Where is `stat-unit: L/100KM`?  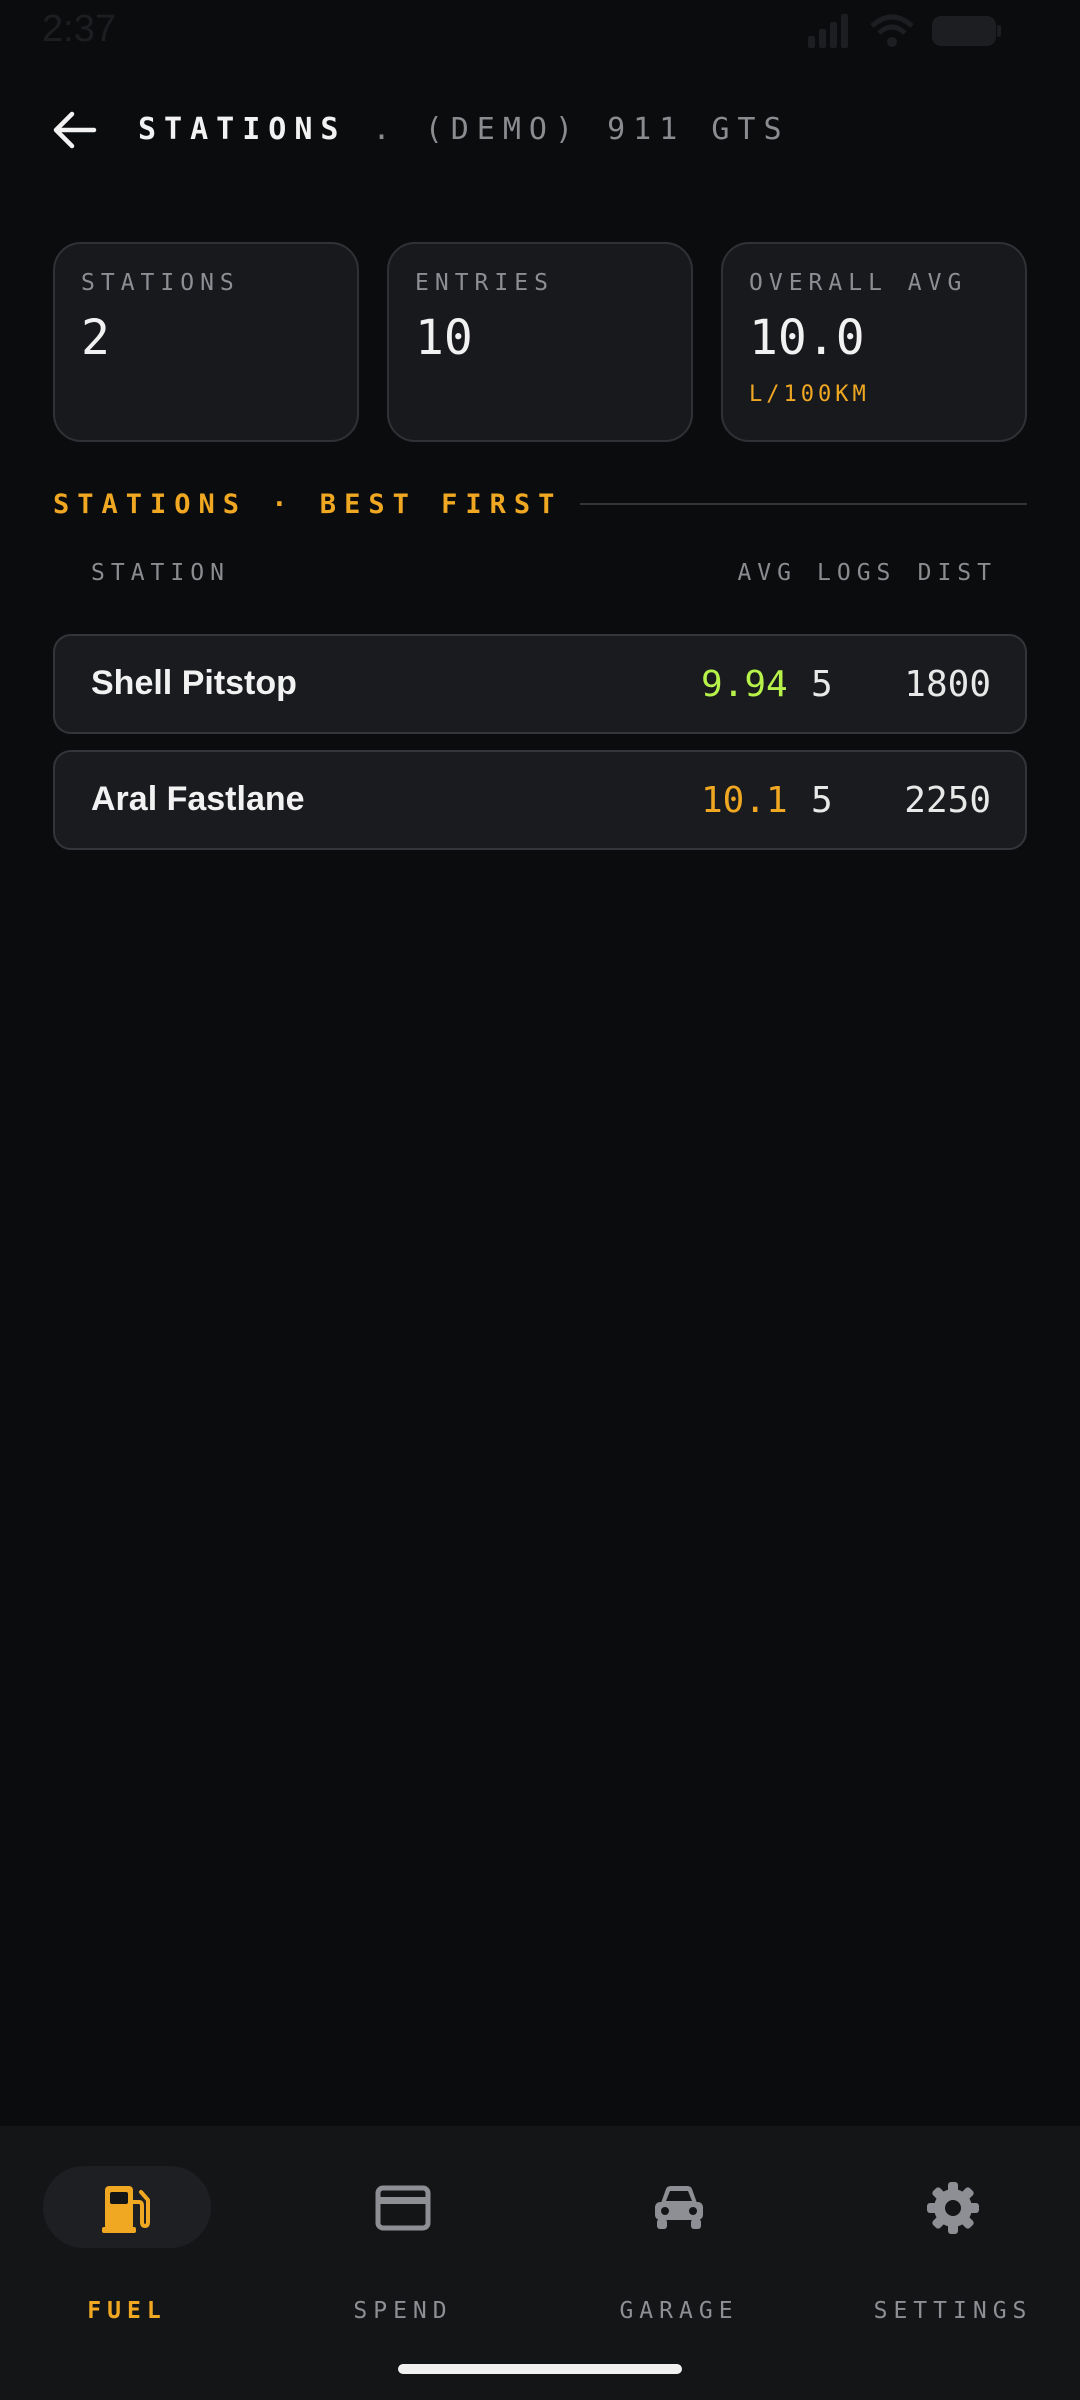 stat-unit: L/100KM is located at coordinates (809, 394).